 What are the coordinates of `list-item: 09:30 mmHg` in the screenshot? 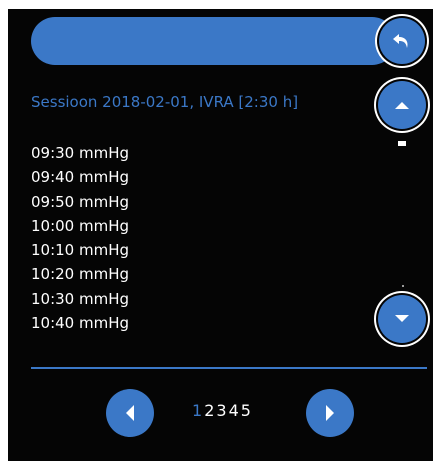 It's located at (80, 153).